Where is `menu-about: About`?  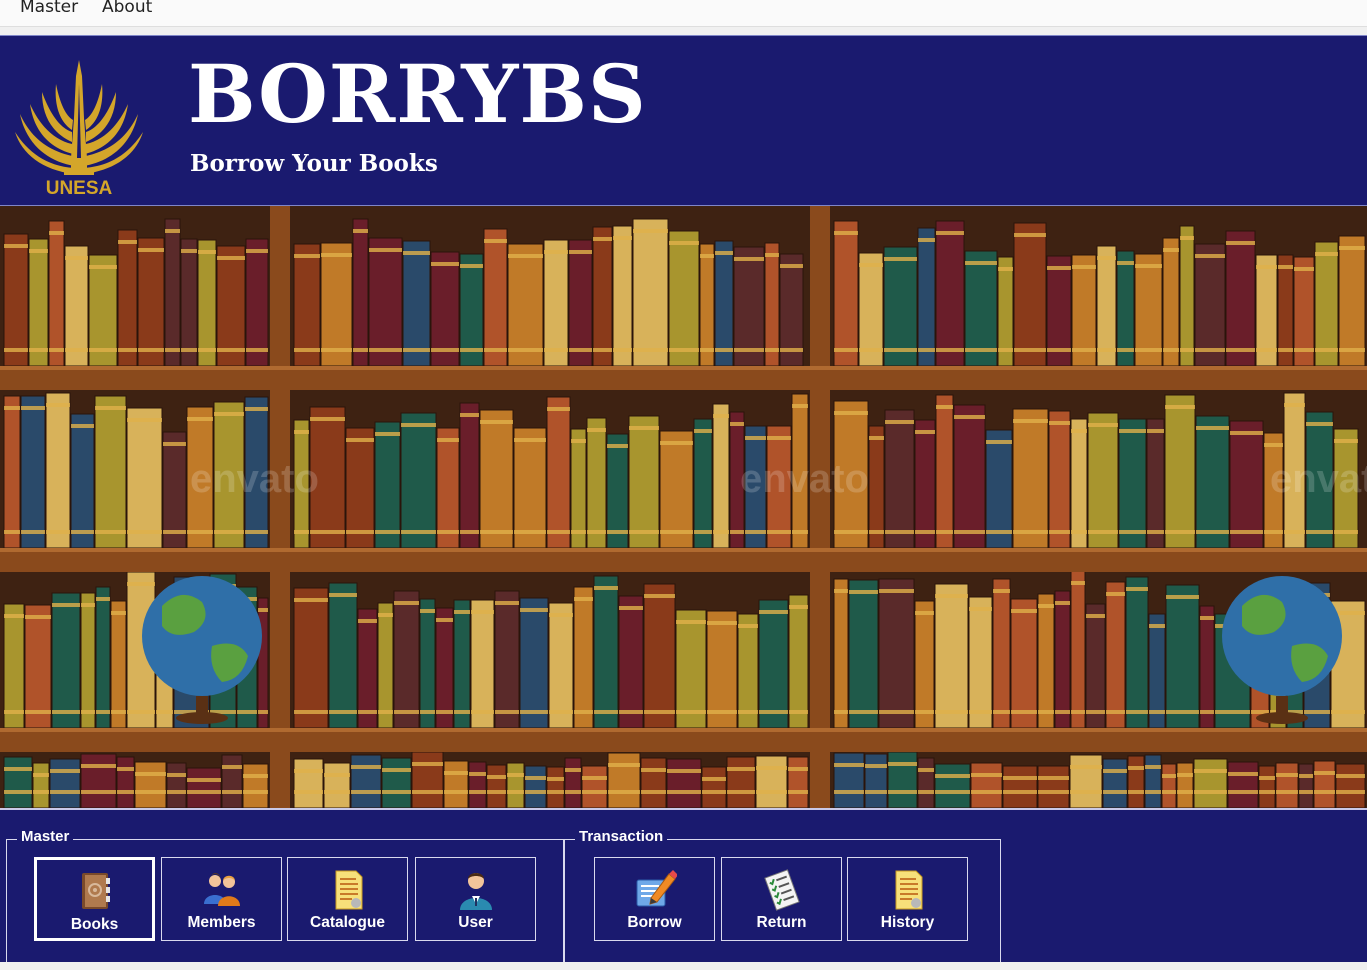
menu-about: About is located at coordinates (127, 8).